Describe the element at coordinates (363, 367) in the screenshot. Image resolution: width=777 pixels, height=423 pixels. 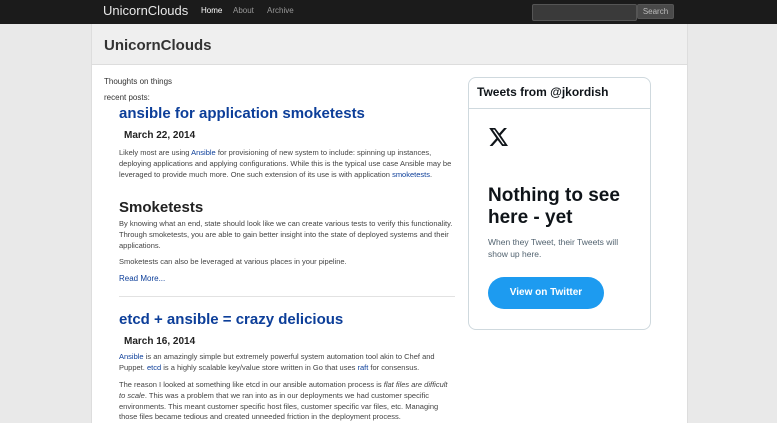
I see `raft-link: raft` at that location.